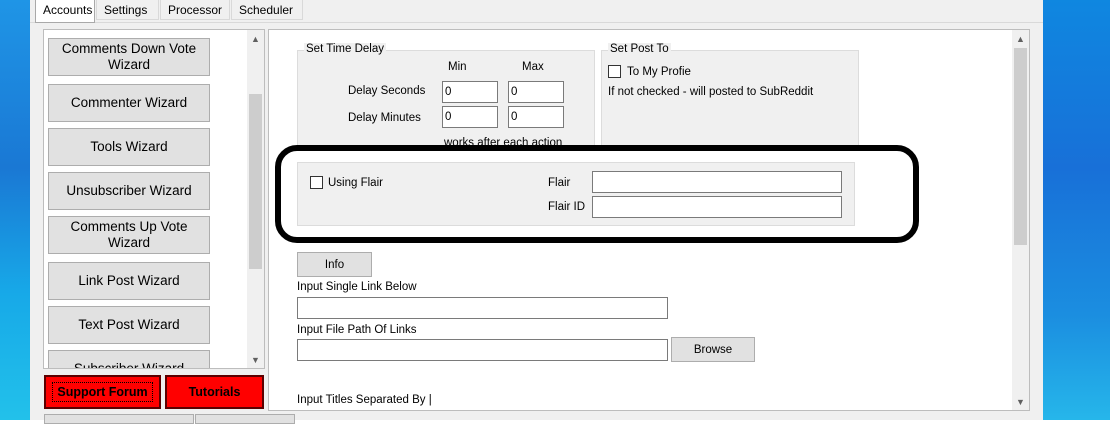 Image resolution: width=1110 pixels, height=424 pixels. I want to click on tab-strip: Accounts Settings Processor Scheduler, so click(536, 11).